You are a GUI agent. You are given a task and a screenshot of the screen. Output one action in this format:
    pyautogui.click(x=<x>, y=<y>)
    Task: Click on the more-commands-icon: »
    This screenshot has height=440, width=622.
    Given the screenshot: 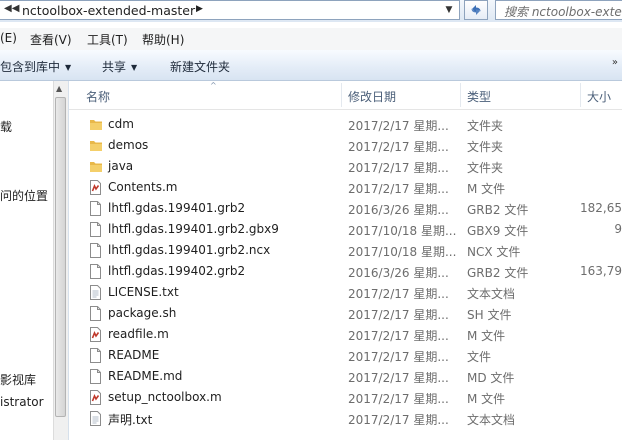 What is the action you would take?
    pyautogui.click(x=615, y=62)
    